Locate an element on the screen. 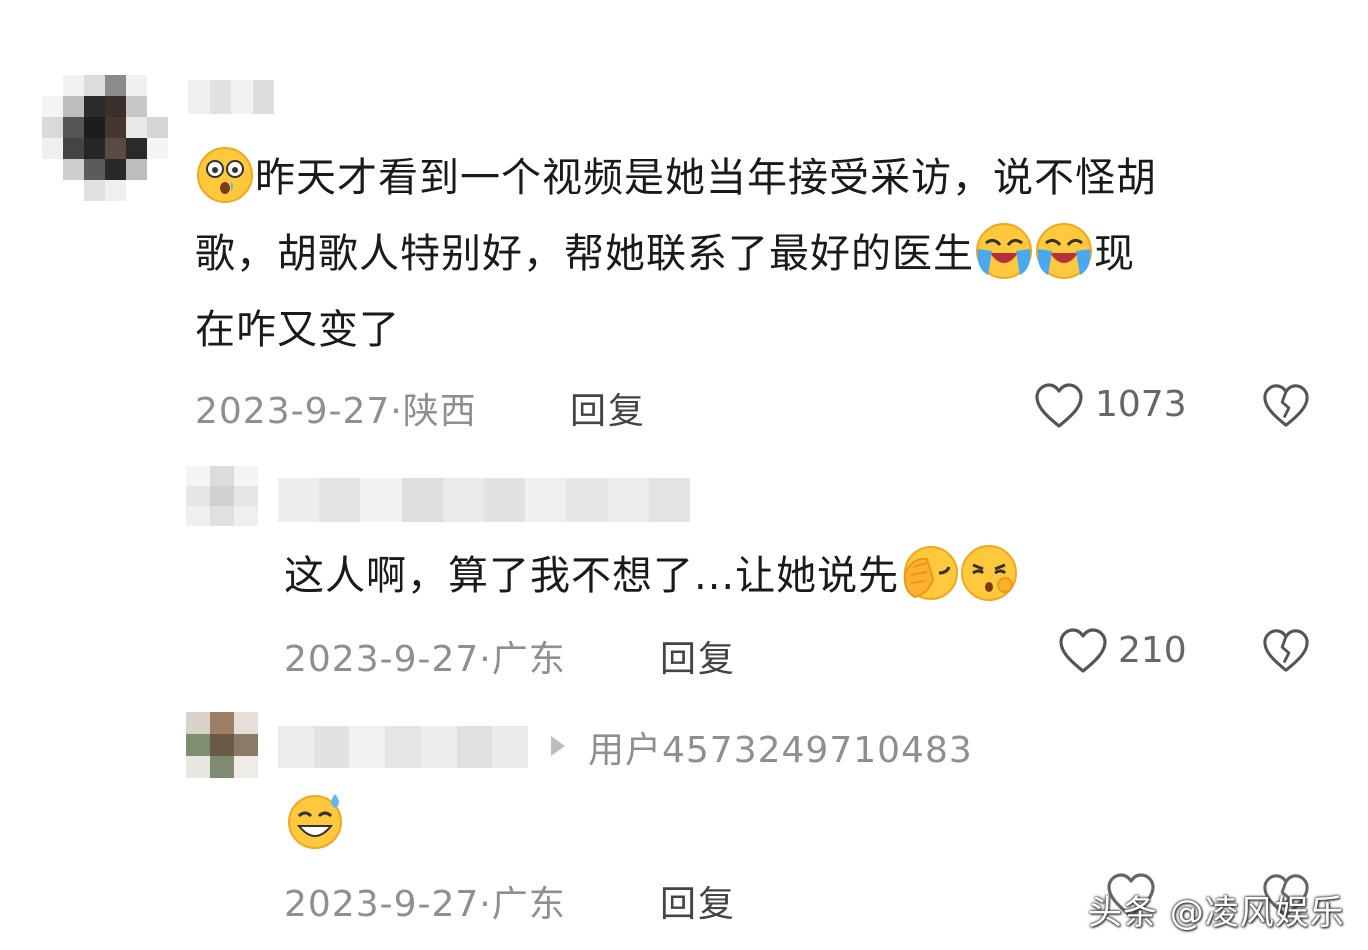  grinning-sweat-emoji-icon is located at coordinates (315, 820).